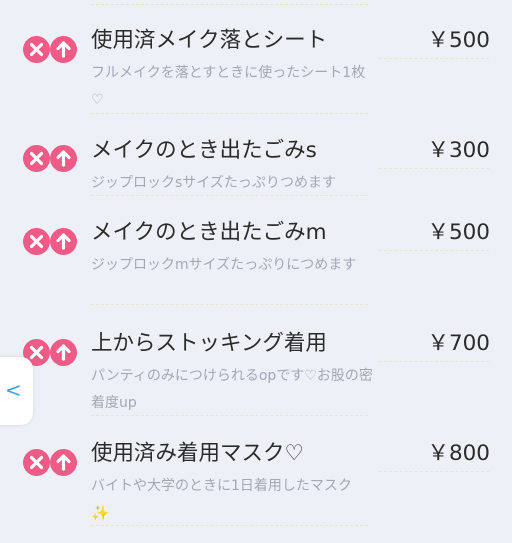  I want to click on item-description: パンティのみにつけられるopです♡お股の密着度up, so click(232, 390).